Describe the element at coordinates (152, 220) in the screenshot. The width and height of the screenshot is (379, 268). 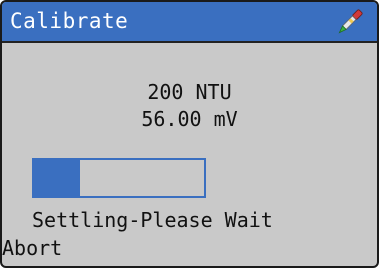
I see `status-message: Settling-Please Wait` at that location.